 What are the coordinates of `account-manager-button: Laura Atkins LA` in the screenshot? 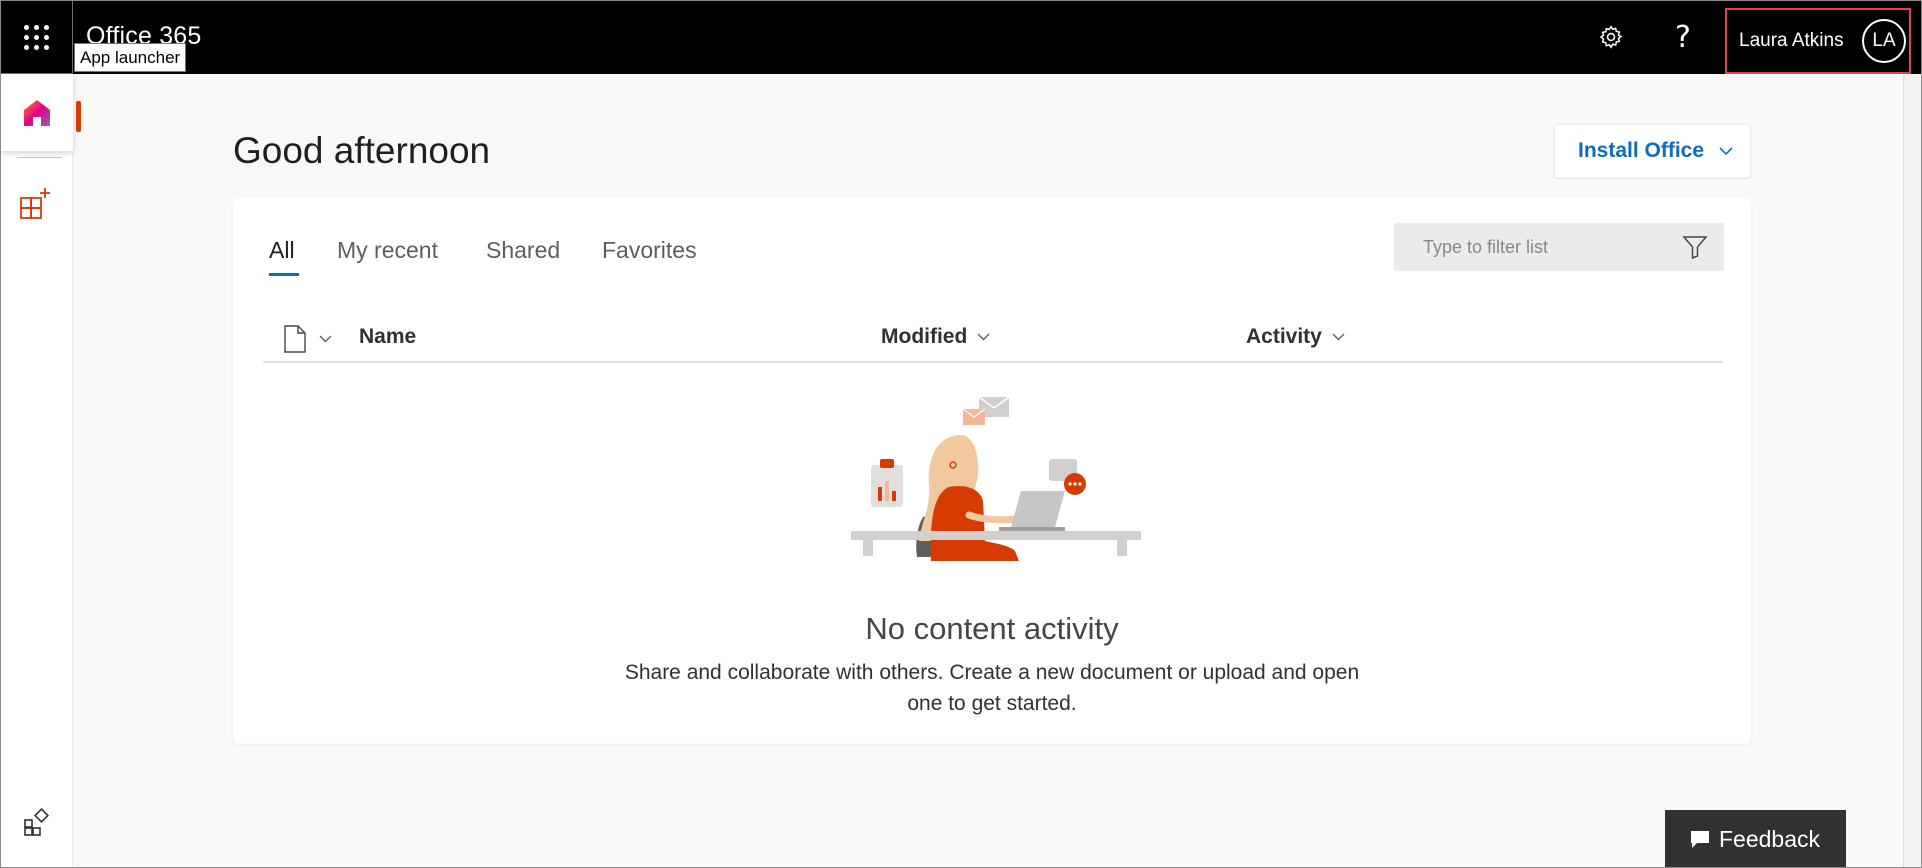 It's located at (1818, 41).